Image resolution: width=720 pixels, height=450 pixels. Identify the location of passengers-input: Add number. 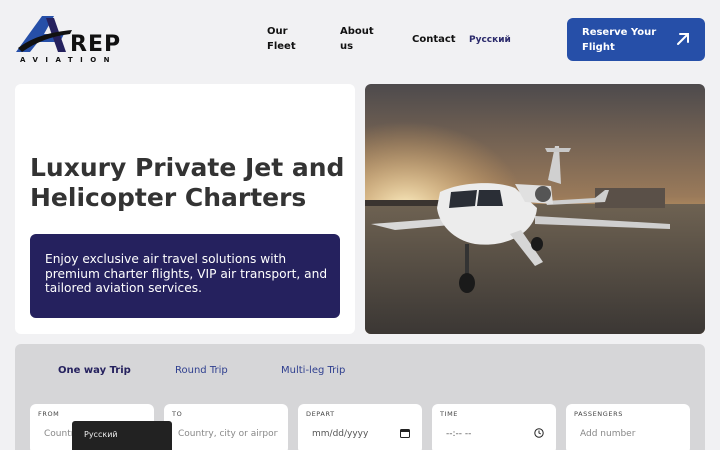
(630, 434).